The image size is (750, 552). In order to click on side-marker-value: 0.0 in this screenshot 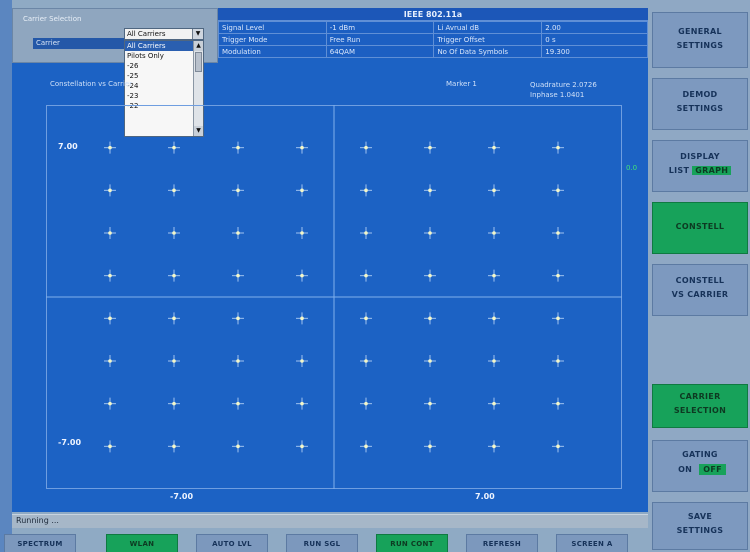, I will do `click(632, 168)`.